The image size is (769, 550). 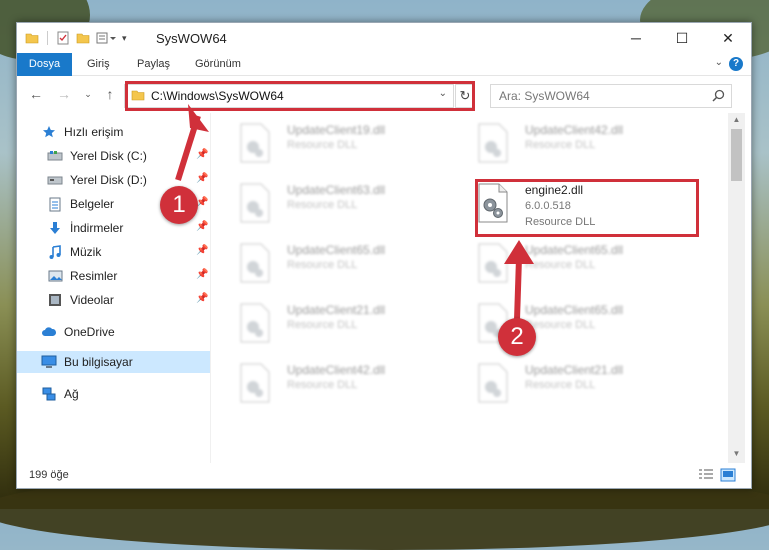 I want to click on tab-share: Paylaş, so click(x=153, y=64).